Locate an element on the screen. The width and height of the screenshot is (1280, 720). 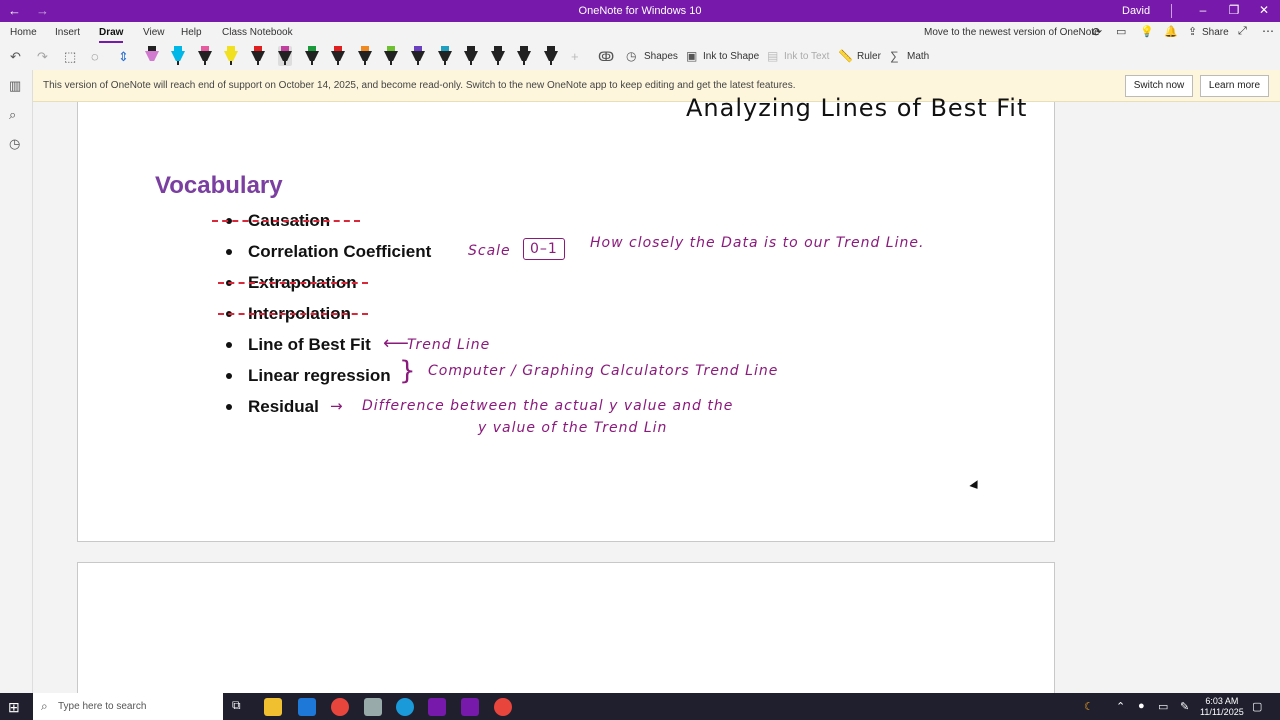
pen-black-2-icon is located at coordinates (498, 56).